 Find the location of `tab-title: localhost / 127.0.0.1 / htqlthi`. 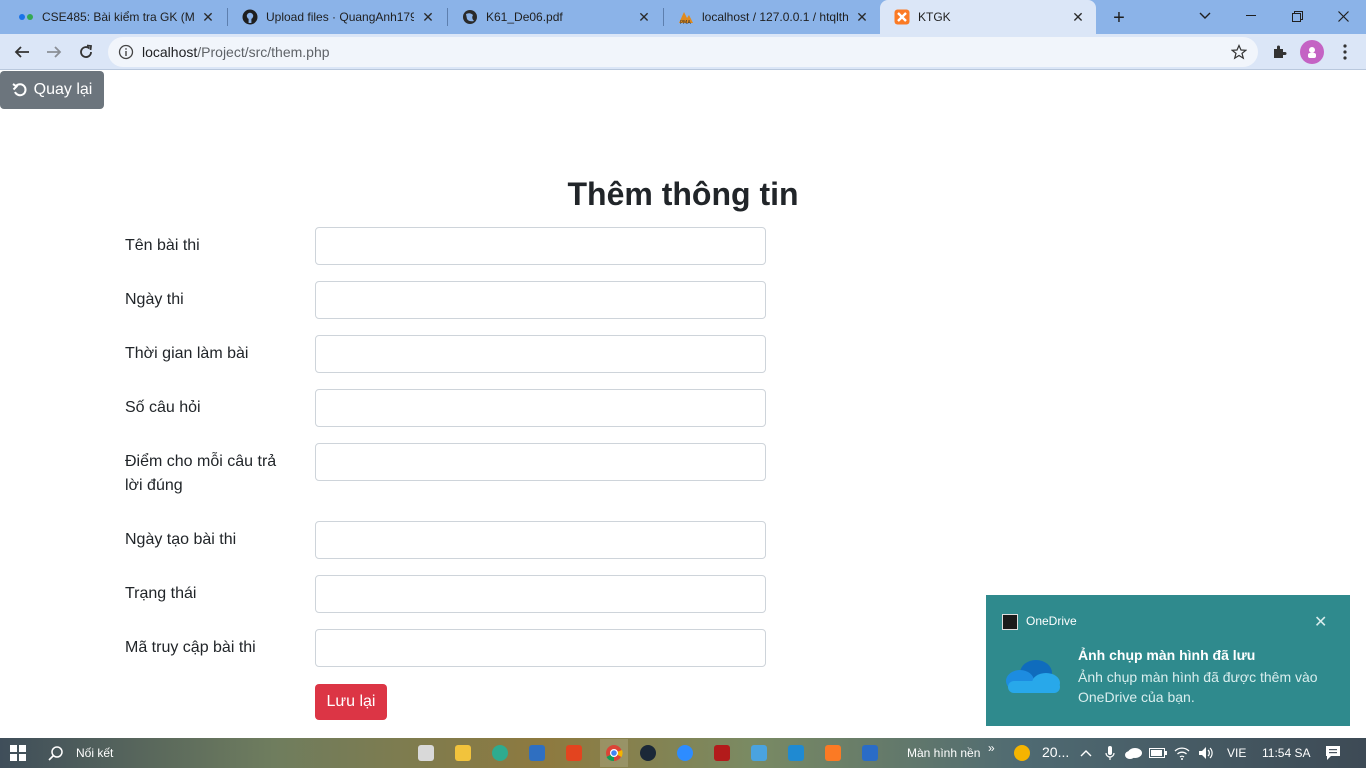

tab-title: localhost / 127.0.0.1 / htqlthi is located at coordinates (775, 17).